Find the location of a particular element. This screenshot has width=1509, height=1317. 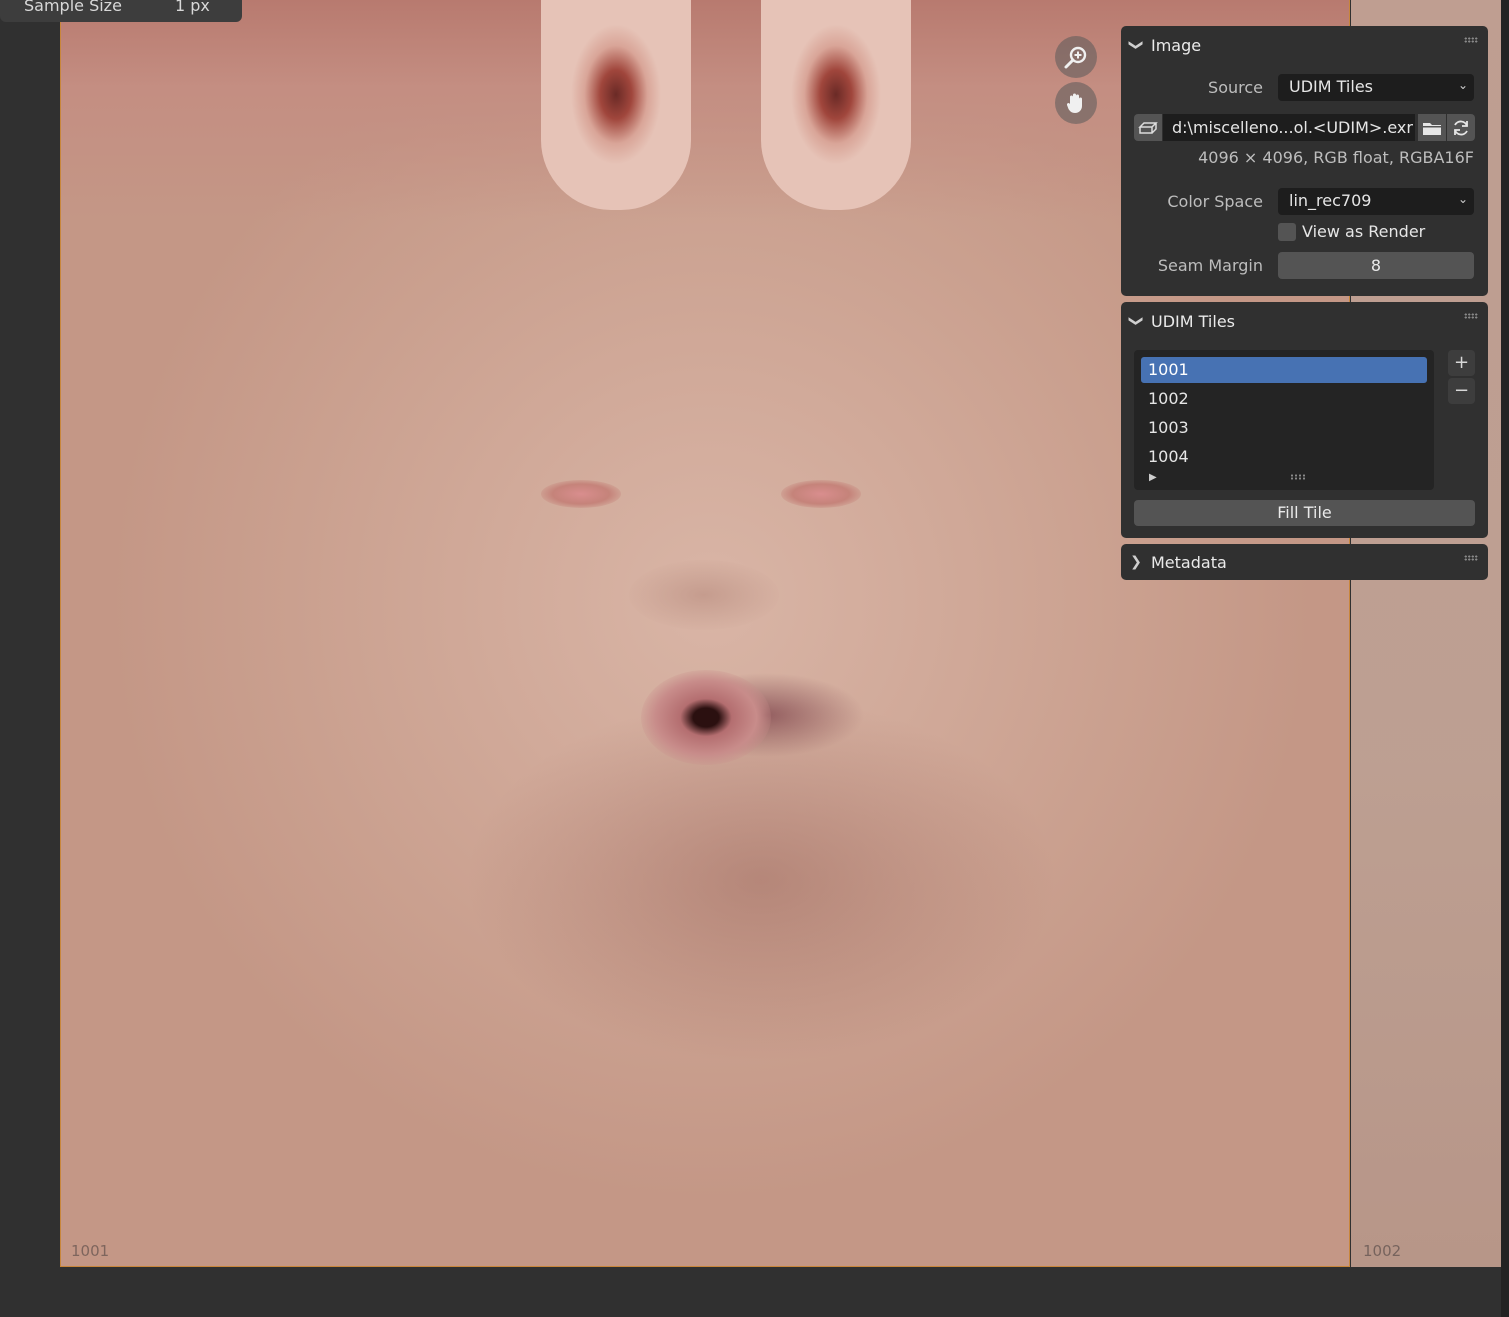

pack-image-button is located at coordinates (1148, 127).